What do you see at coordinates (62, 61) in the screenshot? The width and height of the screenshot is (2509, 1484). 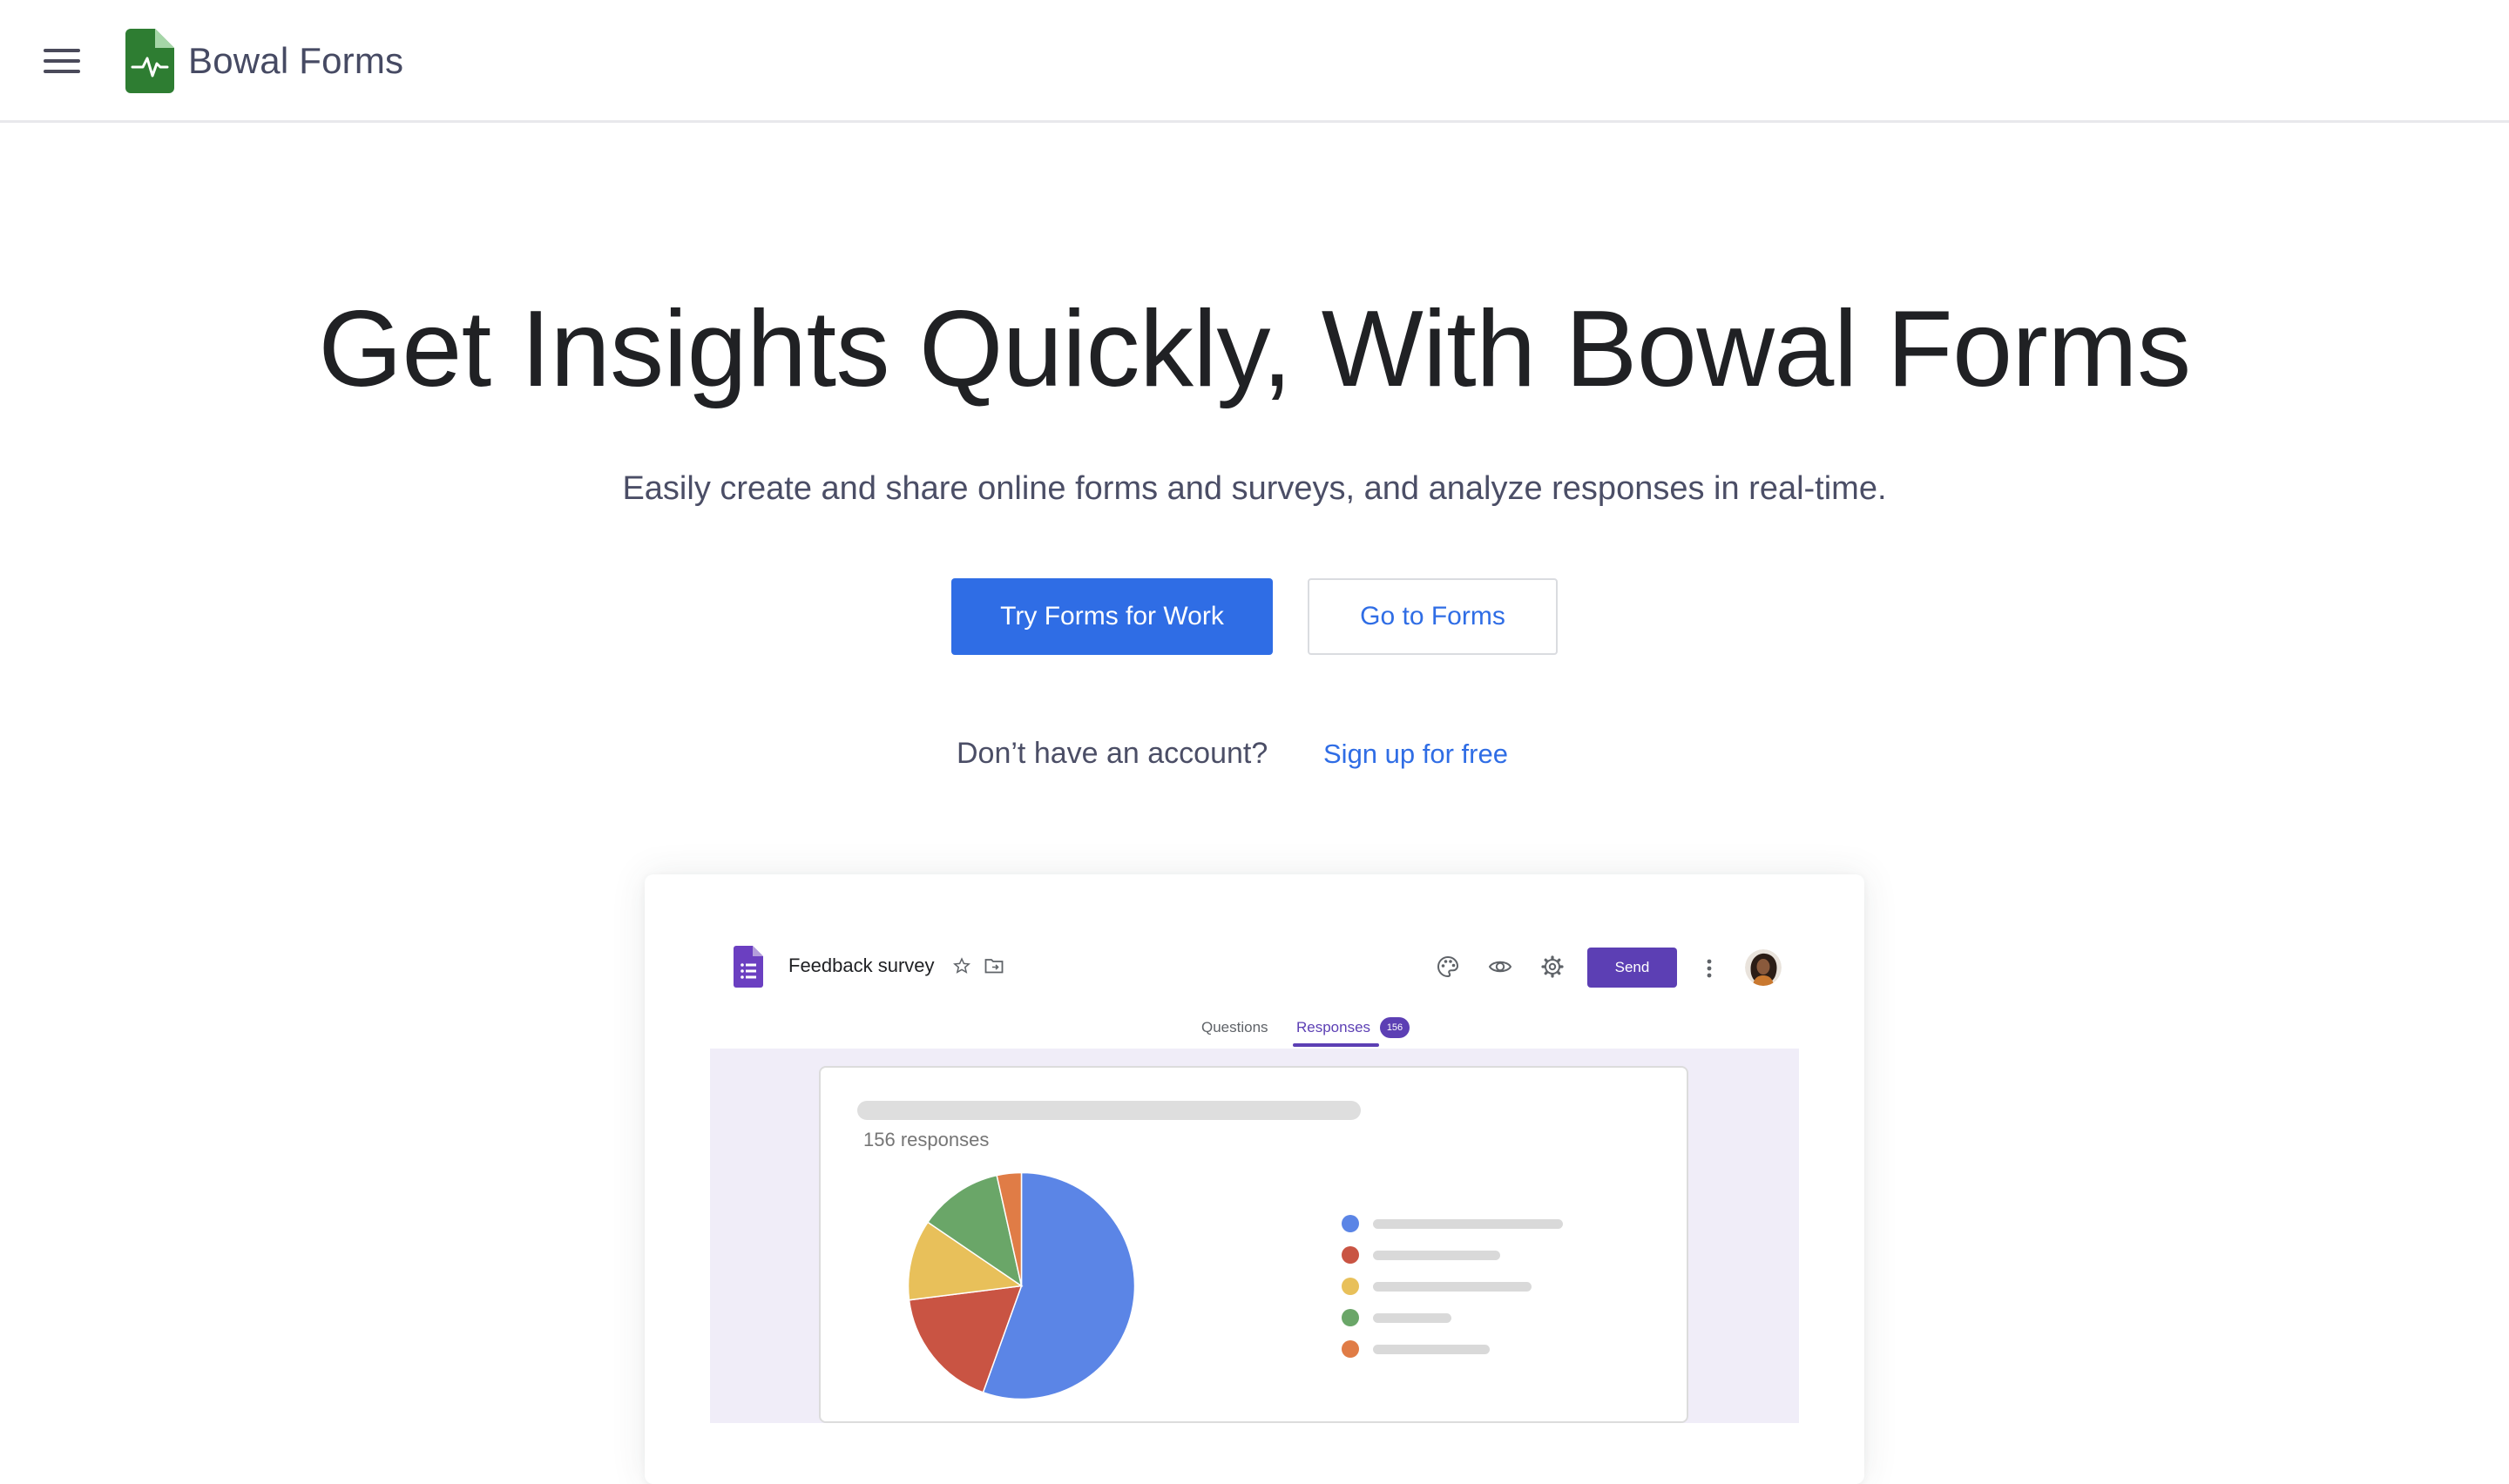 I see `menu-icon` at bounding box center [62, 61].